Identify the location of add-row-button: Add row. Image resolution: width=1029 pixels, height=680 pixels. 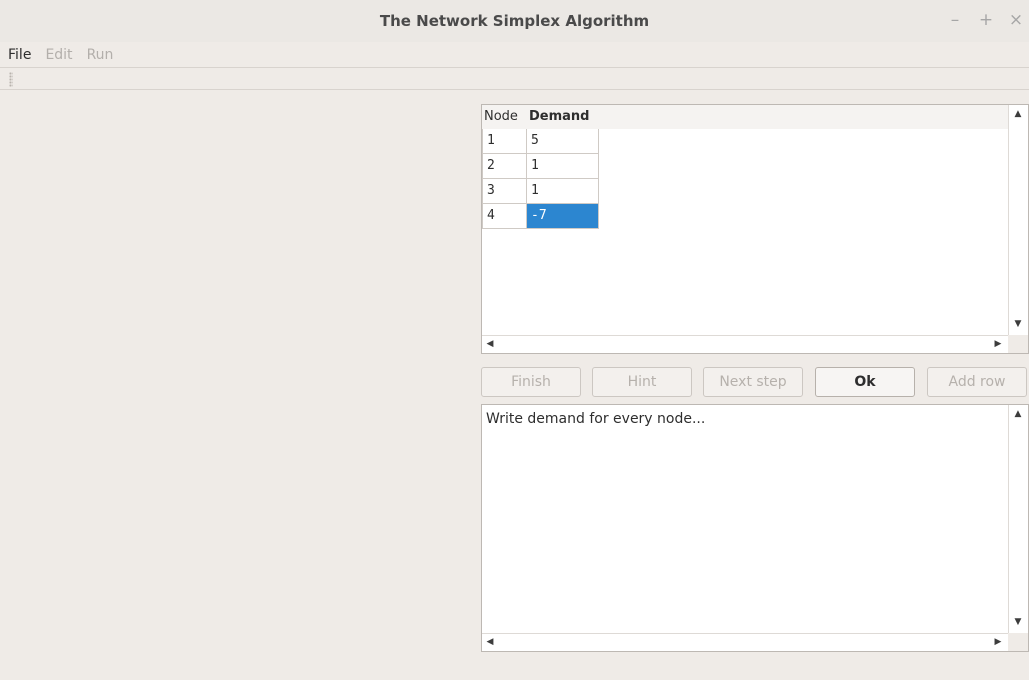
(977, 382).